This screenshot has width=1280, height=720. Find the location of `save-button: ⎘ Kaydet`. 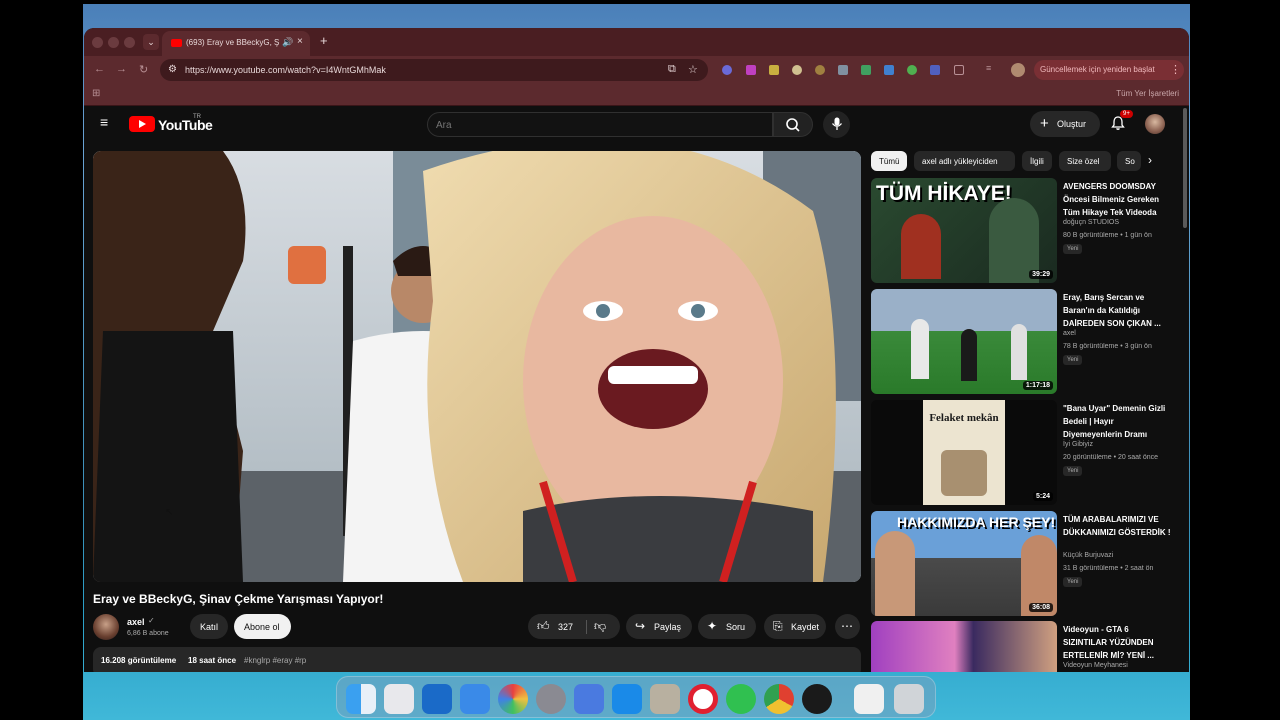

save-button: ⎘ Kaydet is located at coordinates (795, 626).